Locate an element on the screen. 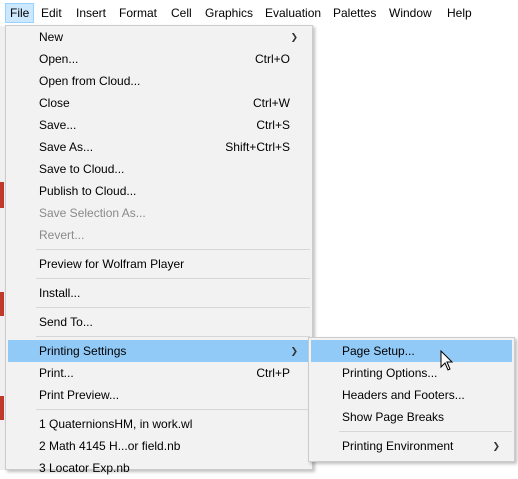  menu-item-printing-settings: Printing Settings ❯ is located at coordinates (159, 351).